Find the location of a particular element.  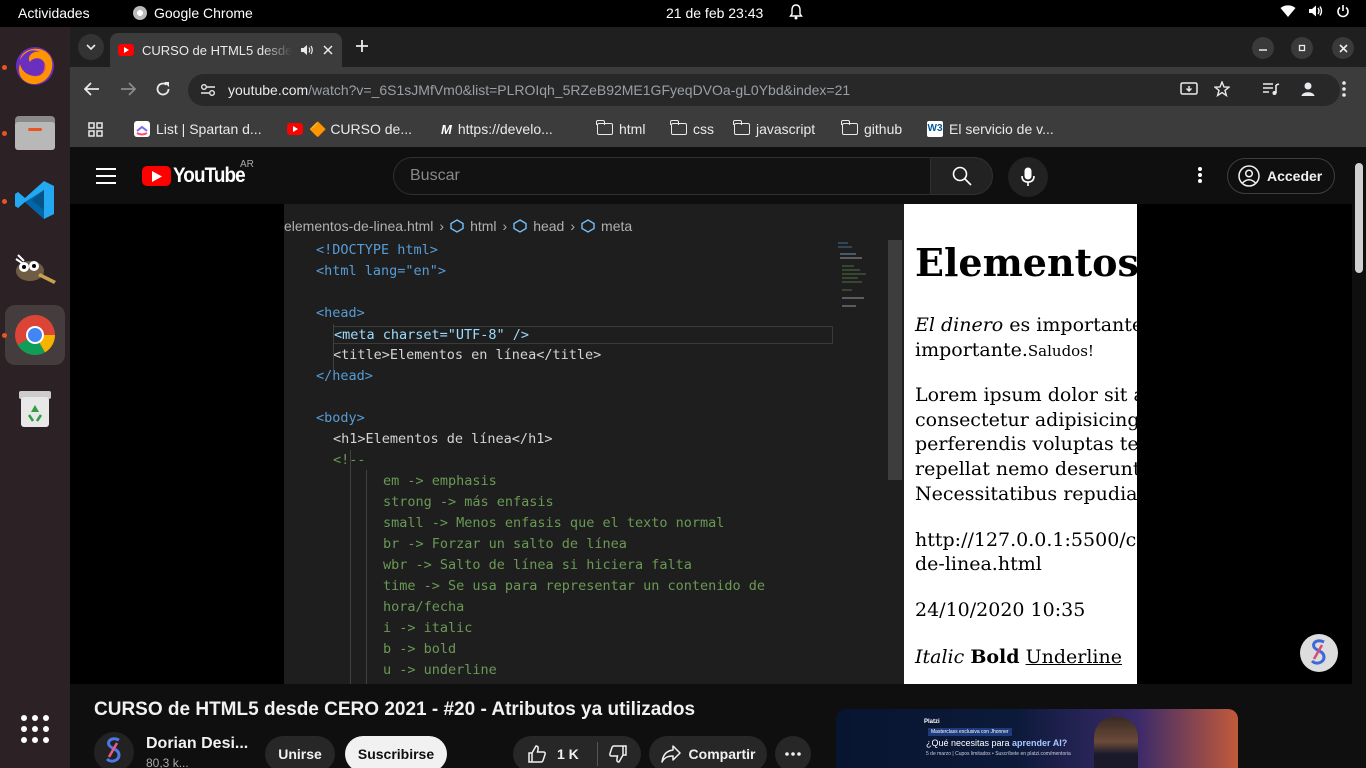

ad-presenter-image is located at coordinates (1116, 742).